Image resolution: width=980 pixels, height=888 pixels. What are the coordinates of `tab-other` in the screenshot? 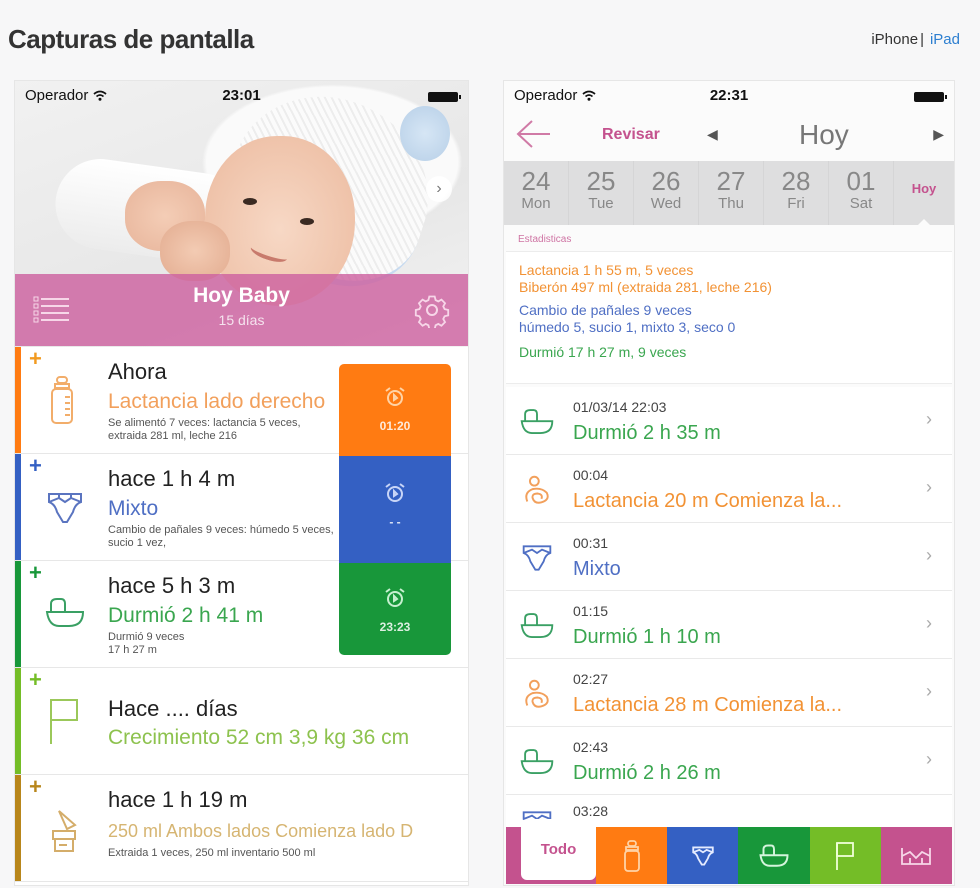 It's located at (916, 855).